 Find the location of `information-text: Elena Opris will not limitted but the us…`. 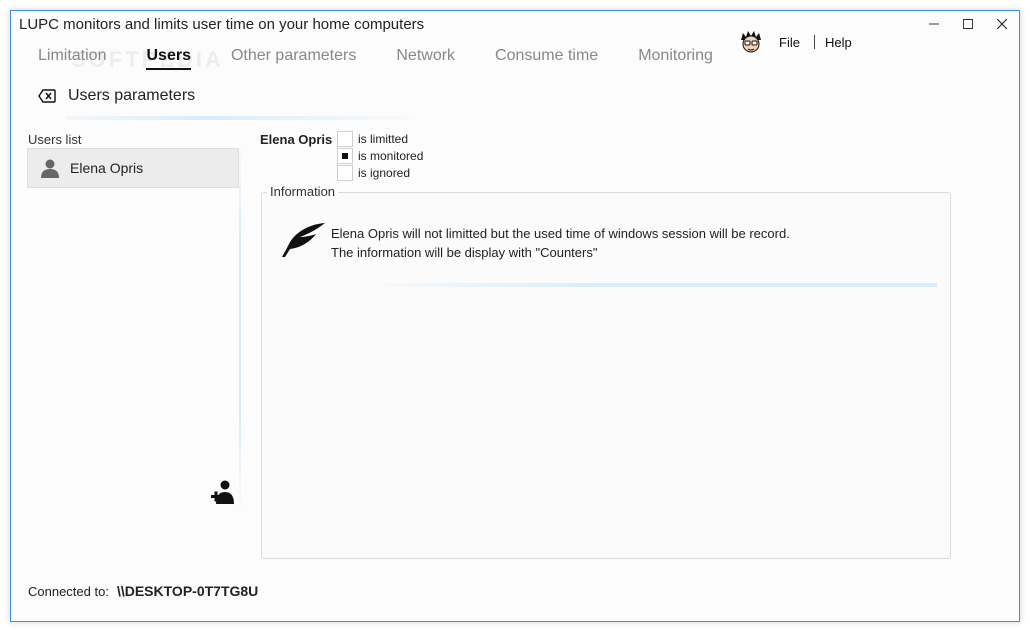

information-text: Elena Opris will not limitted but the us… is located at coordinates (560, 243).